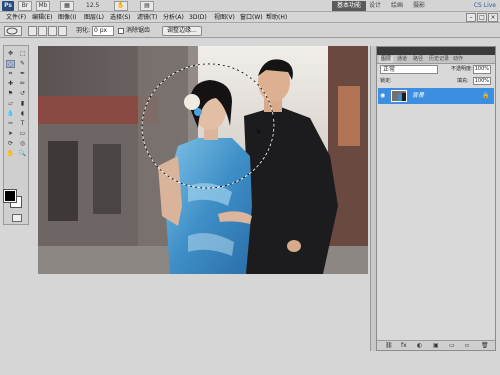 This screenshot has width=500, height=375. Describe the element at coordinates (42, 17) in the screenshot. I see `menu-edit: 编辑(E)` at that location.